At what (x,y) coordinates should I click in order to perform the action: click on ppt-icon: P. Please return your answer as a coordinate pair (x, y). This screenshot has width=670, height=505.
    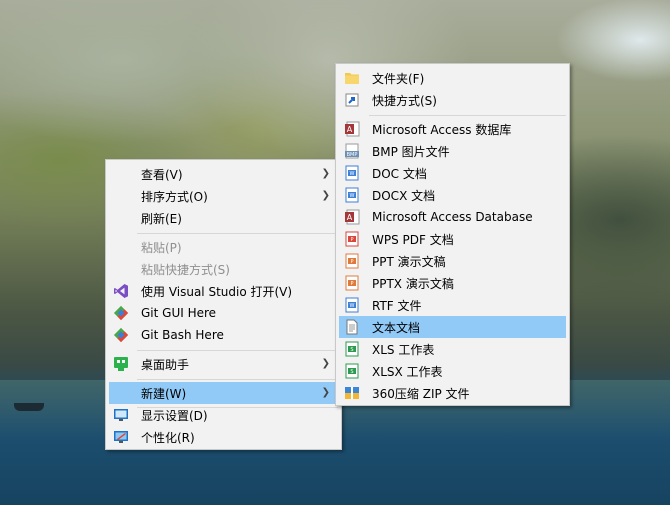
    Looking at the image, I should click on (352, 261).